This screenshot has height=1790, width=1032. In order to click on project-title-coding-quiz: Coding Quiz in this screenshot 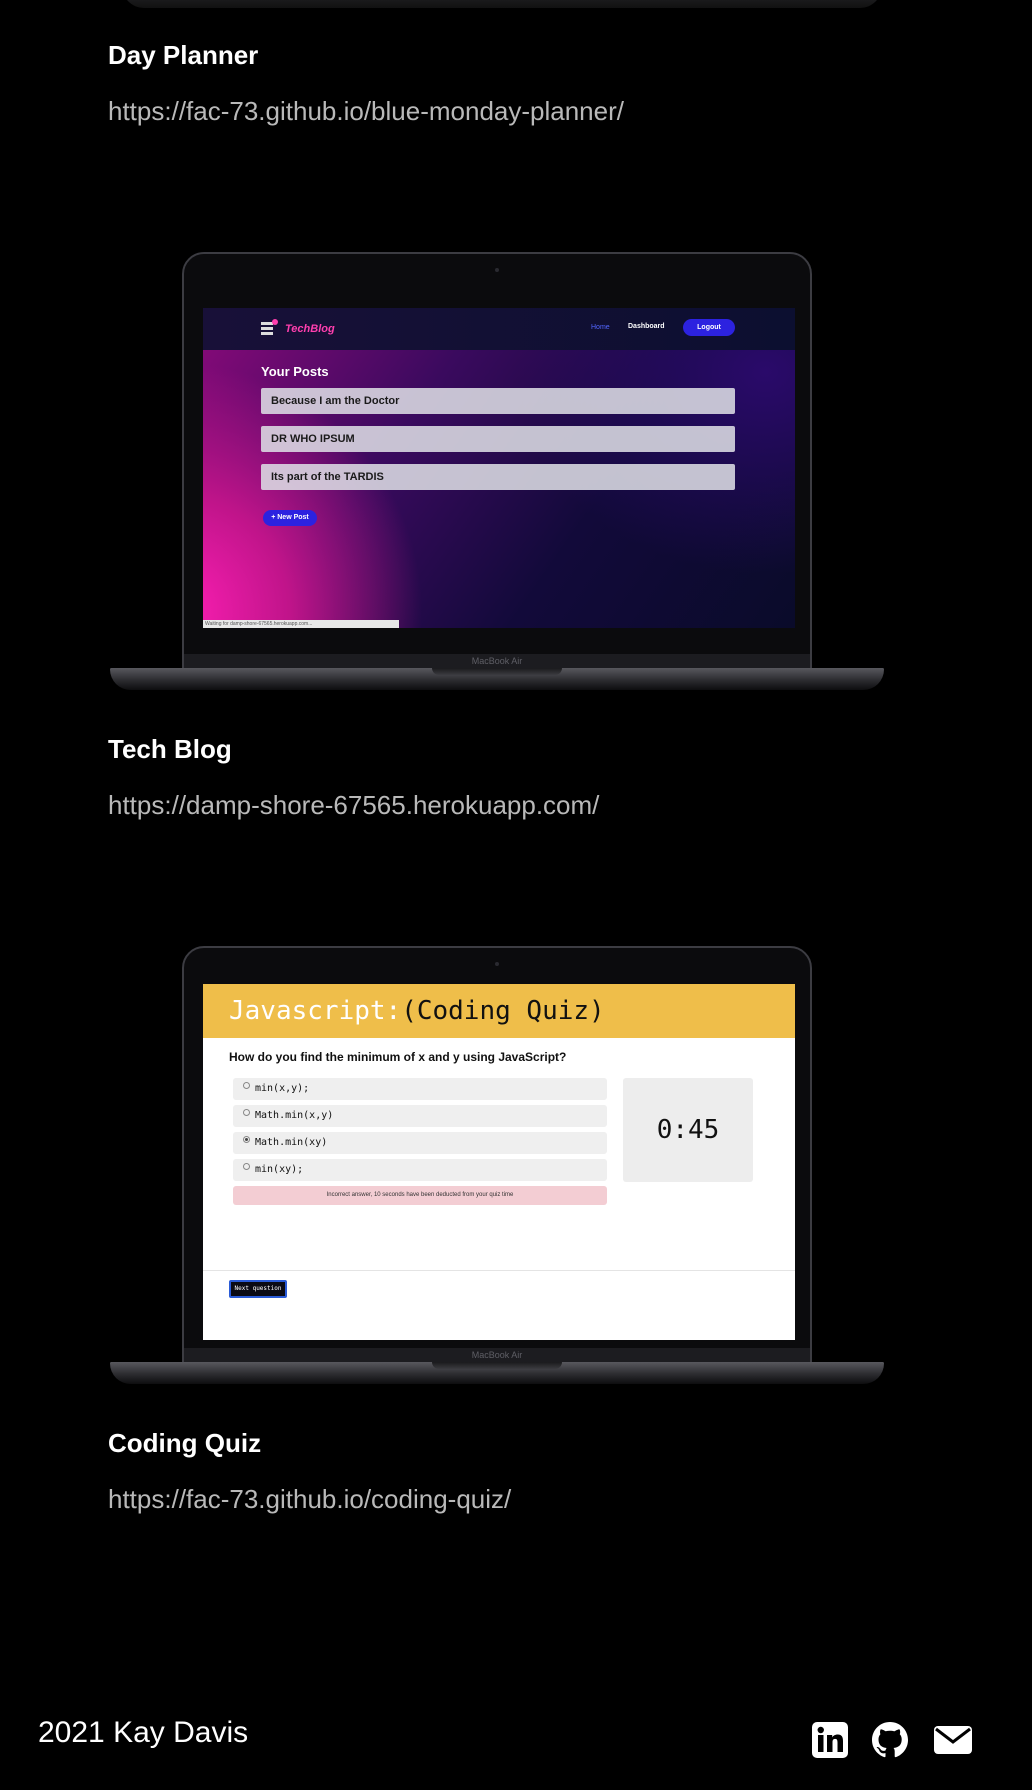, I will do `click(185, 1443)`.